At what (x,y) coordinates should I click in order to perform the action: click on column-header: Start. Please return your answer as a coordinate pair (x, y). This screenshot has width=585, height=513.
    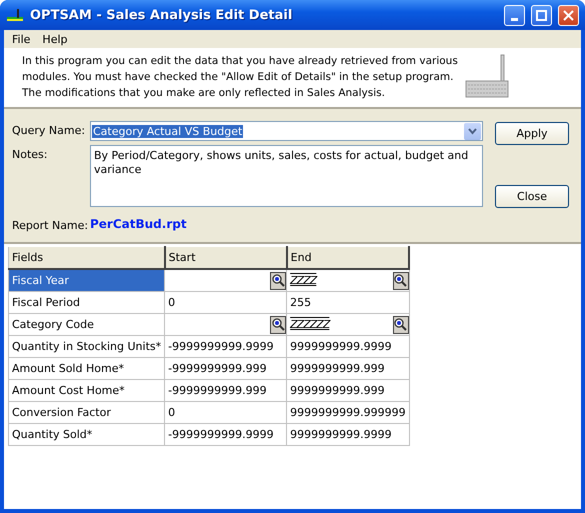
    Looking at the image, I should click on (225, 257).